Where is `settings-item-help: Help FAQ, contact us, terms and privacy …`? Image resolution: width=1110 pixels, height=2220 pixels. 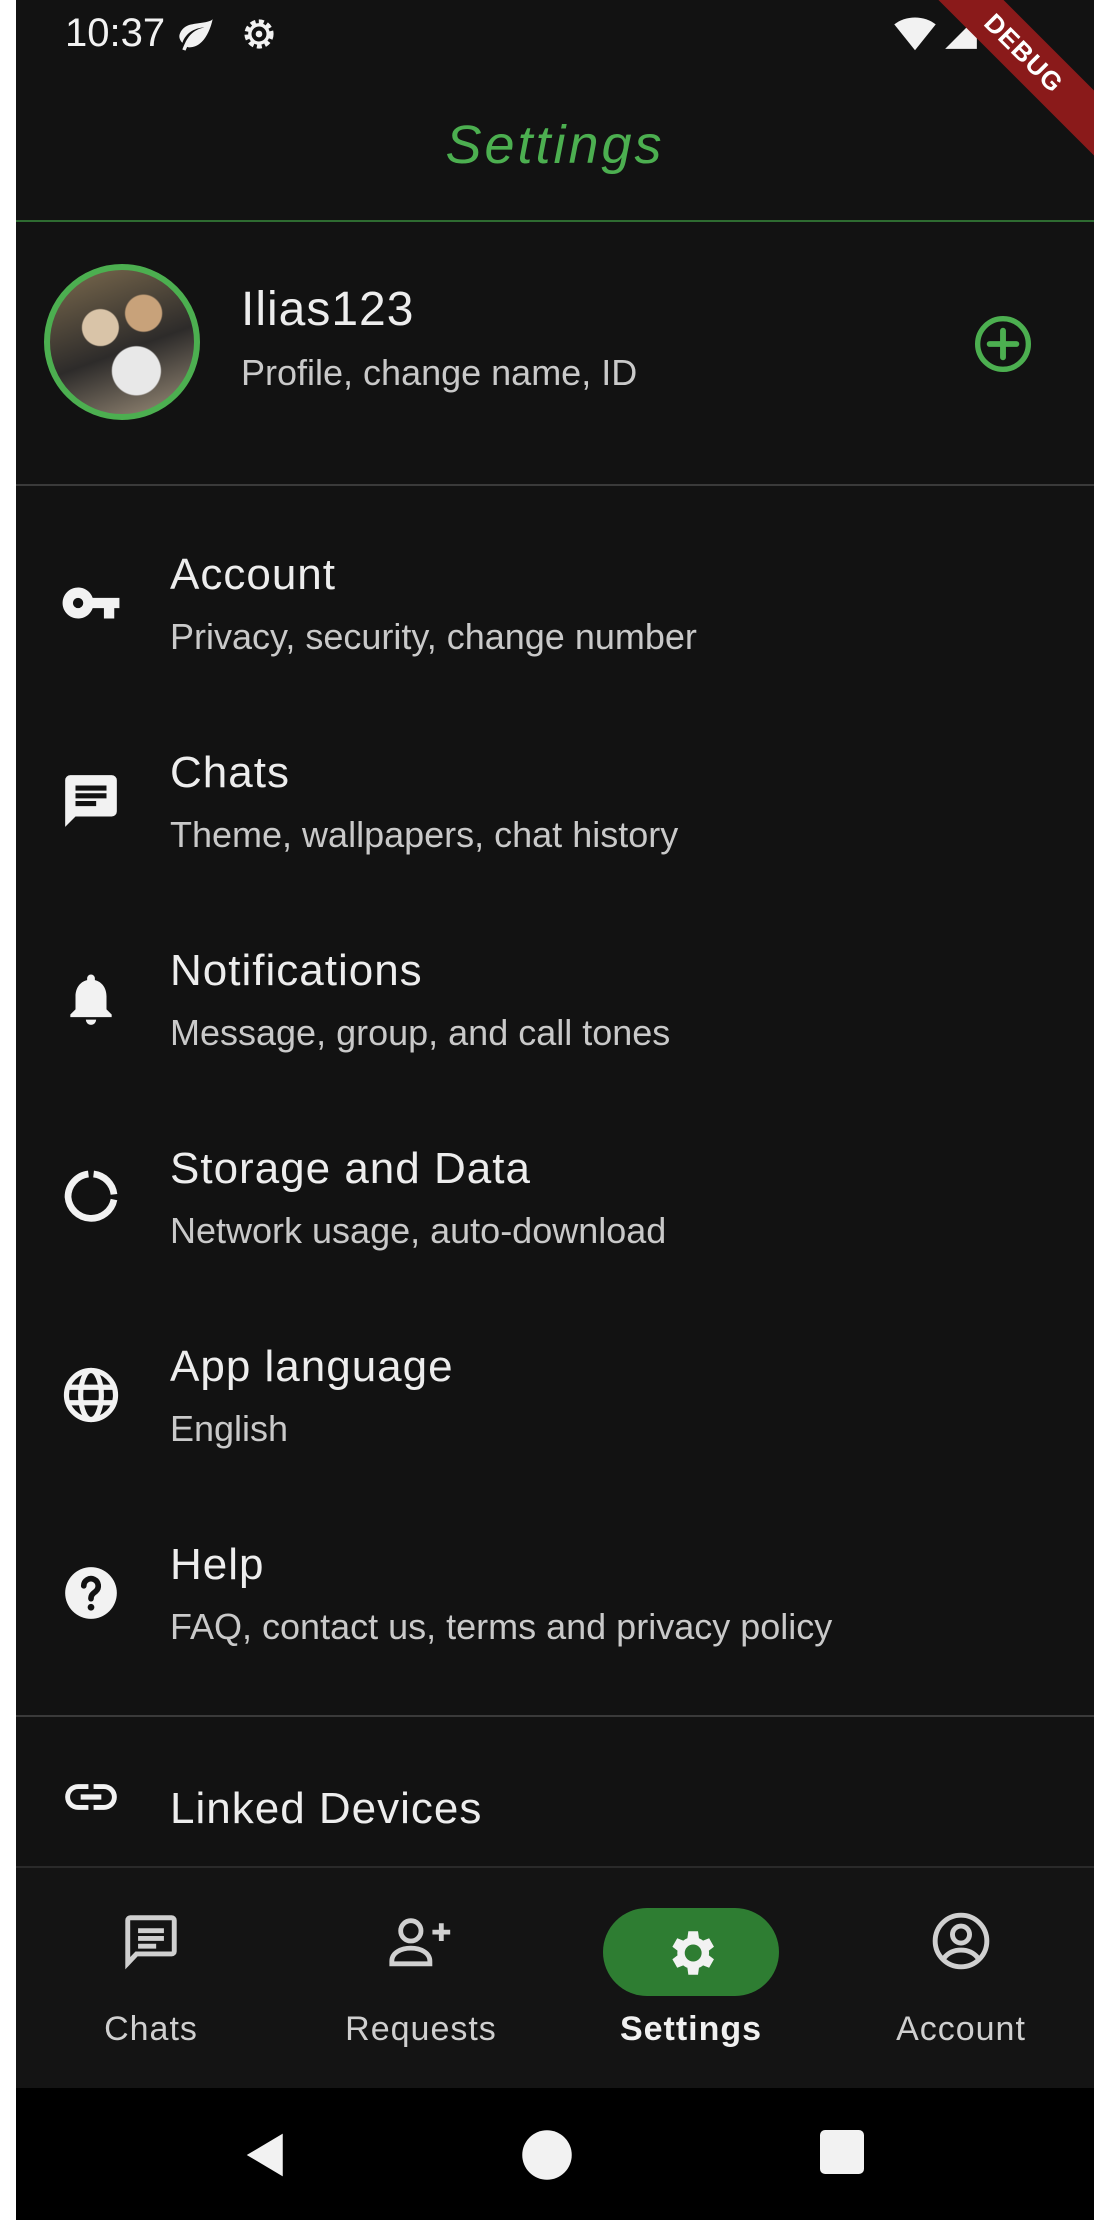
settings-item-help: Help FAQ, contact us, terms and privacy … is located at coordinates (555, 1597).